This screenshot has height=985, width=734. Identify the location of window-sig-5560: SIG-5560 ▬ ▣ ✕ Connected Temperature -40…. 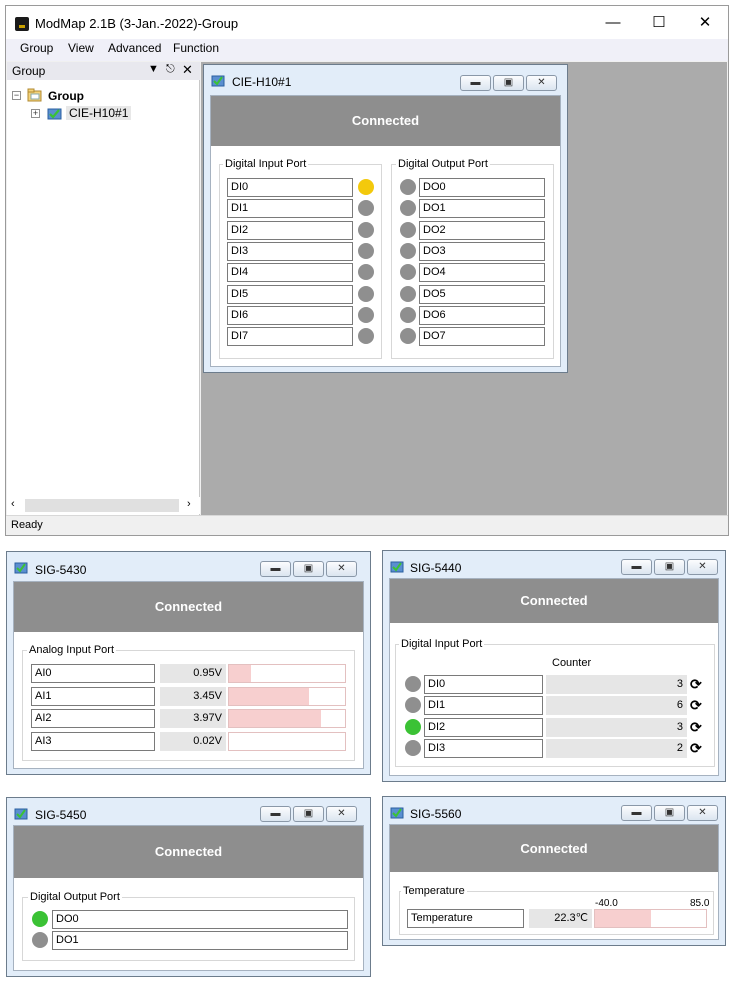
(554, 871).